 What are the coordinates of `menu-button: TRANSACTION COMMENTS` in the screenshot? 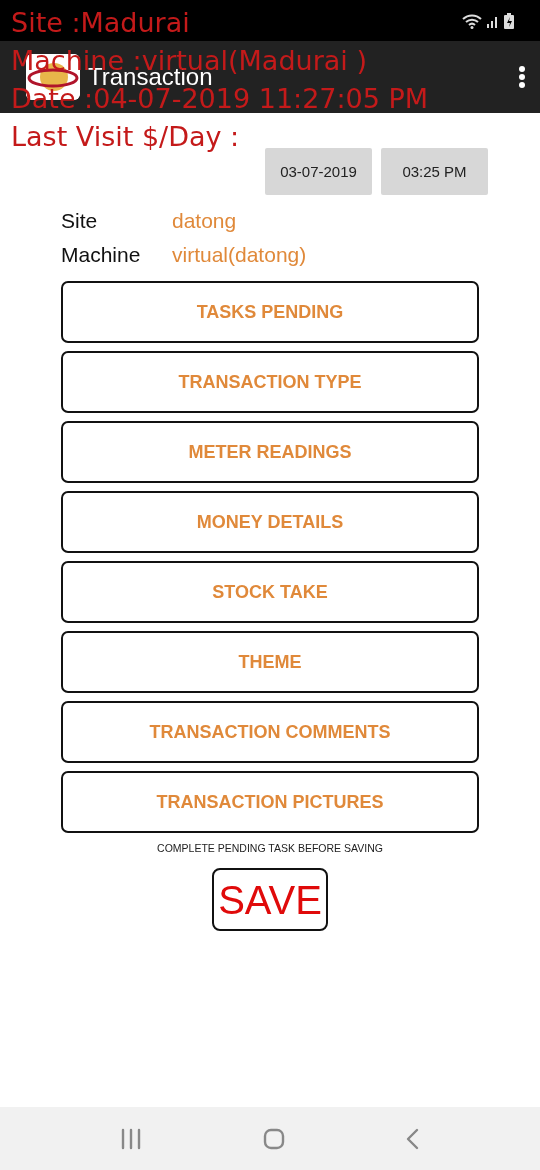 It's located at (270, 732).